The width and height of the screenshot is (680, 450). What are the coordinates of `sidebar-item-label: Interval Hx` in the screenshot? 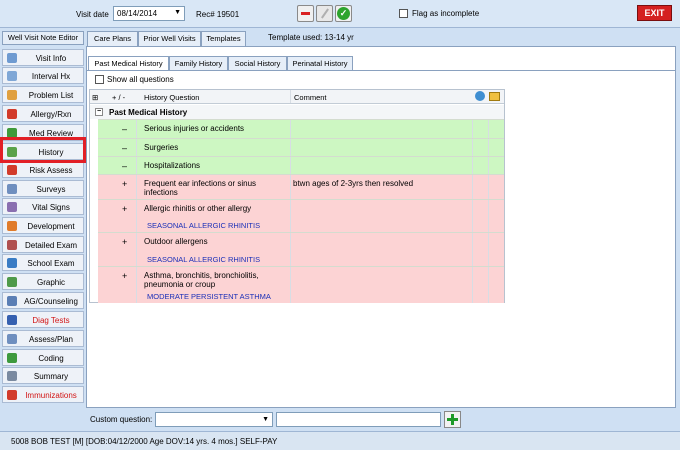 It's located at (51, 76).